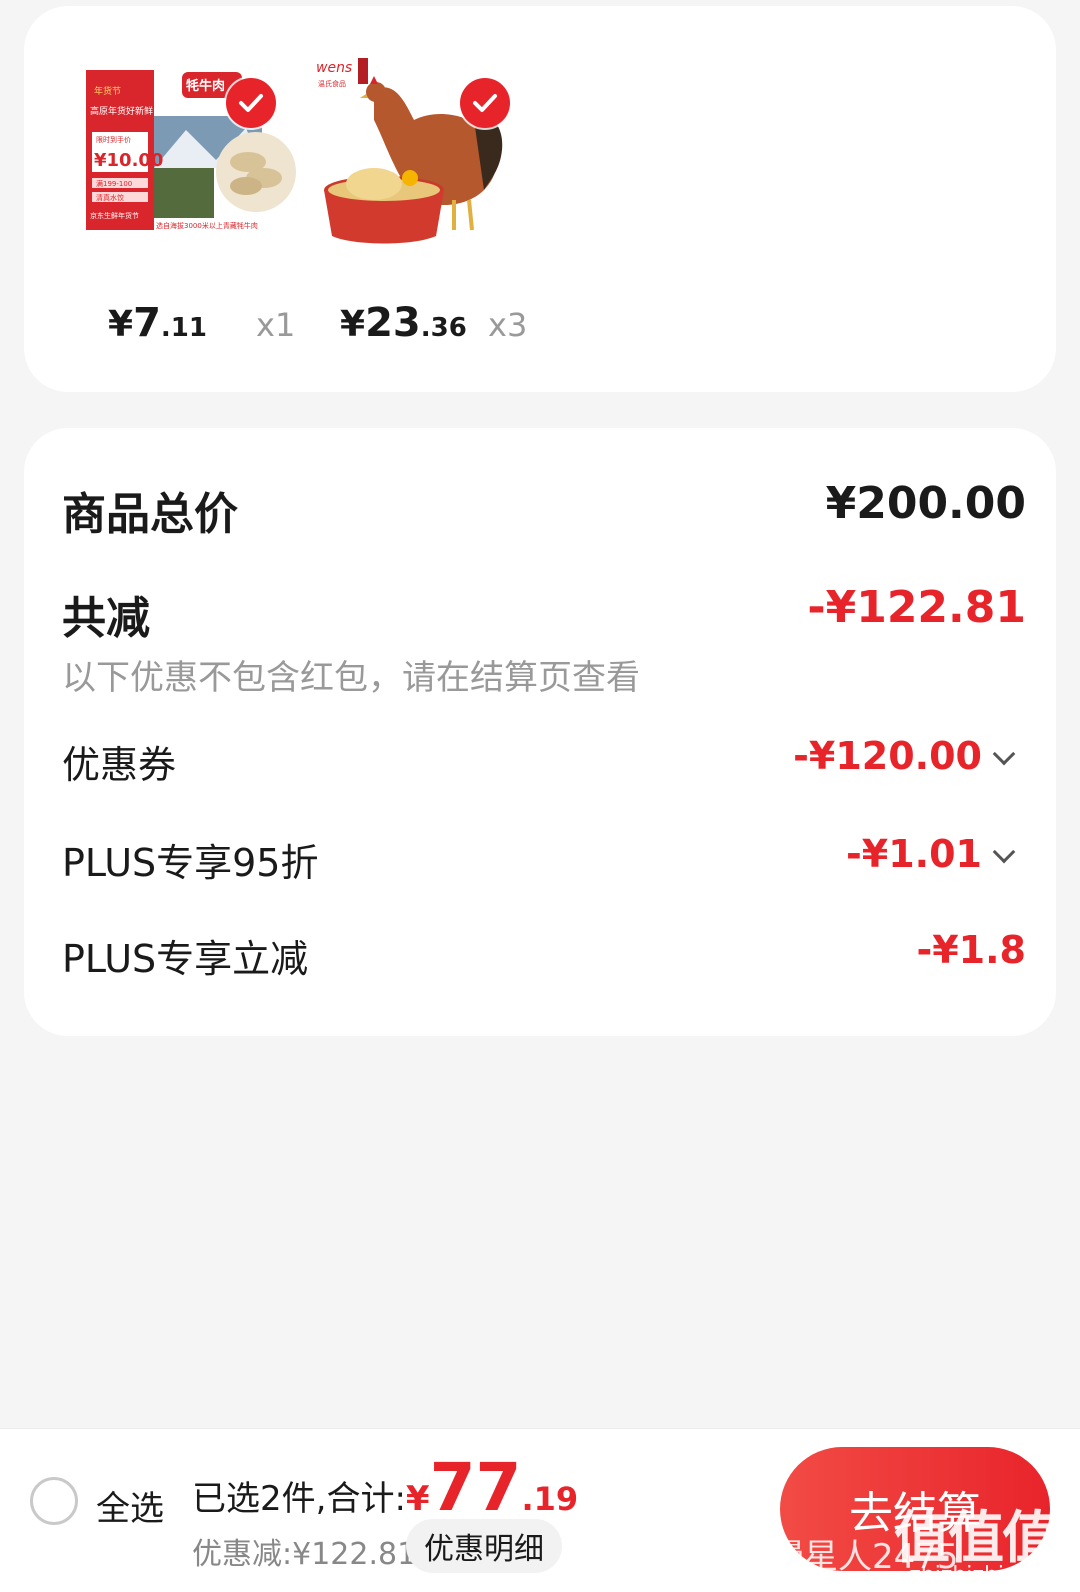  What do you see at coordinates (114, 183) in the screenshot?
I see `image-coupon-text: 满199-100` at bounding box center [114, 183].